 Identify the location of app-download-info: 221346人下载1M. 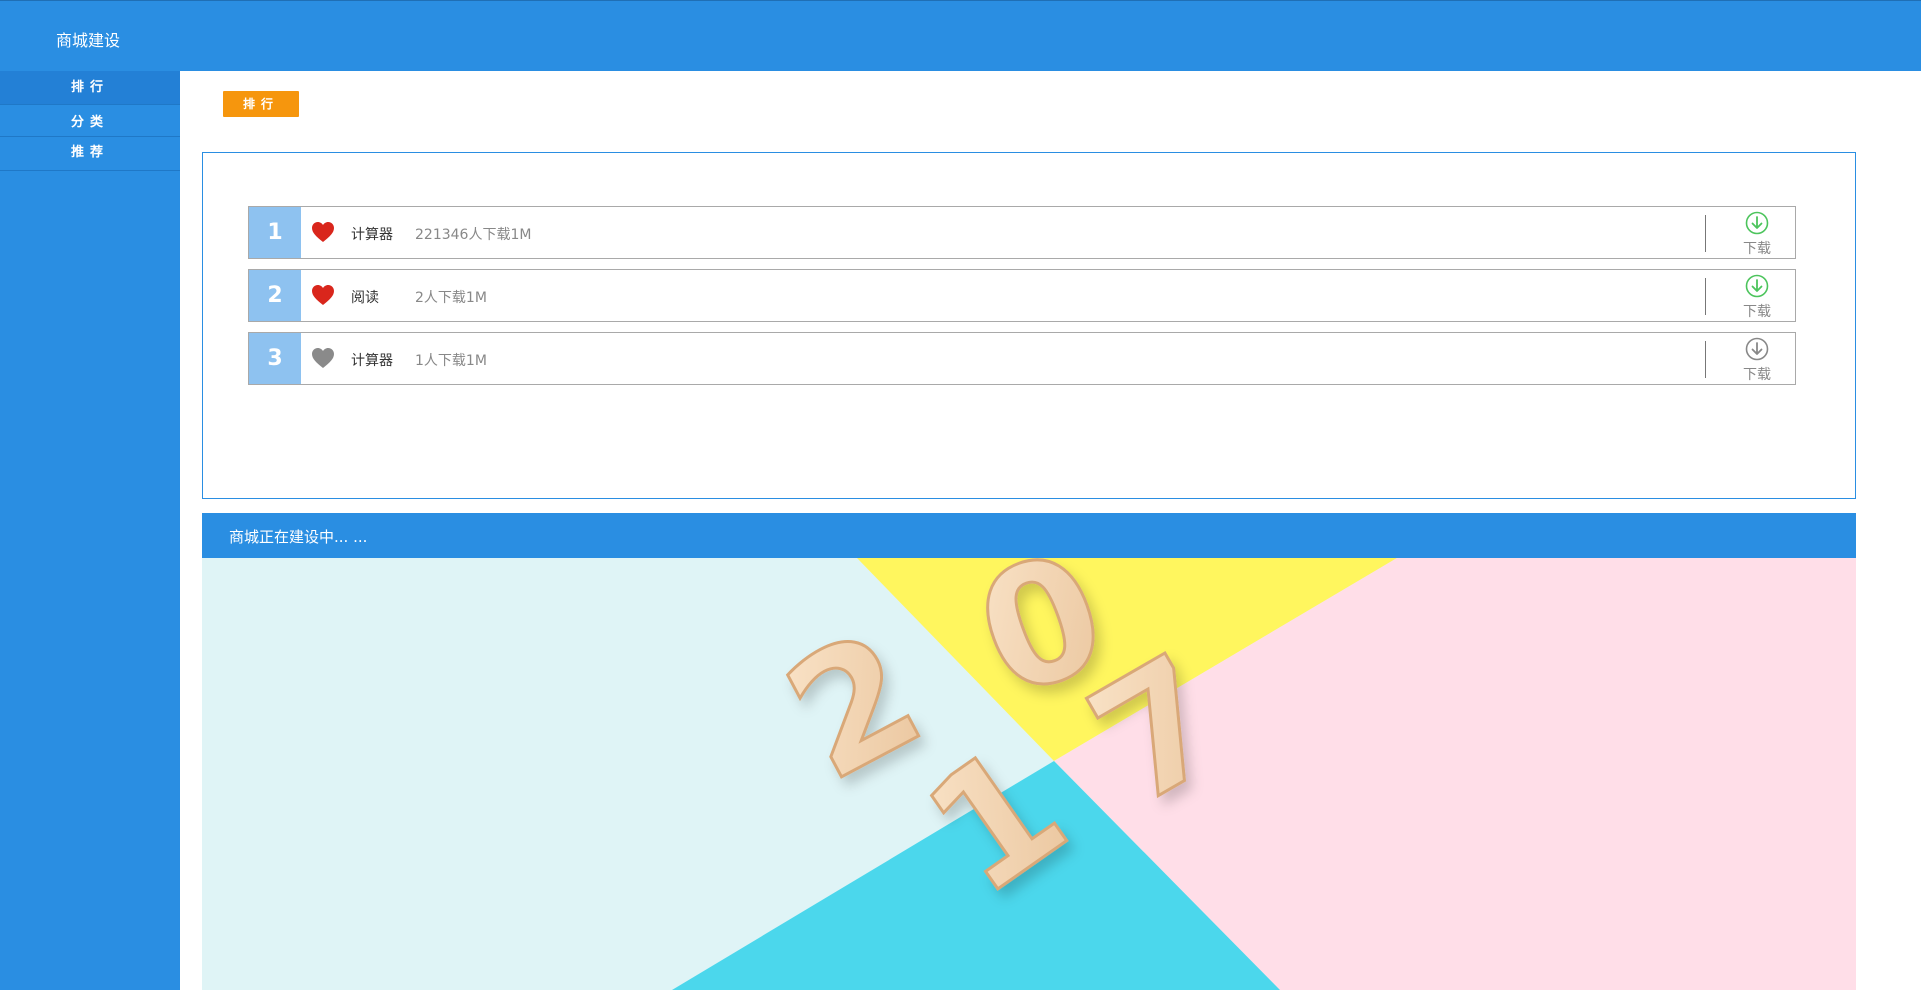
(473, 235).